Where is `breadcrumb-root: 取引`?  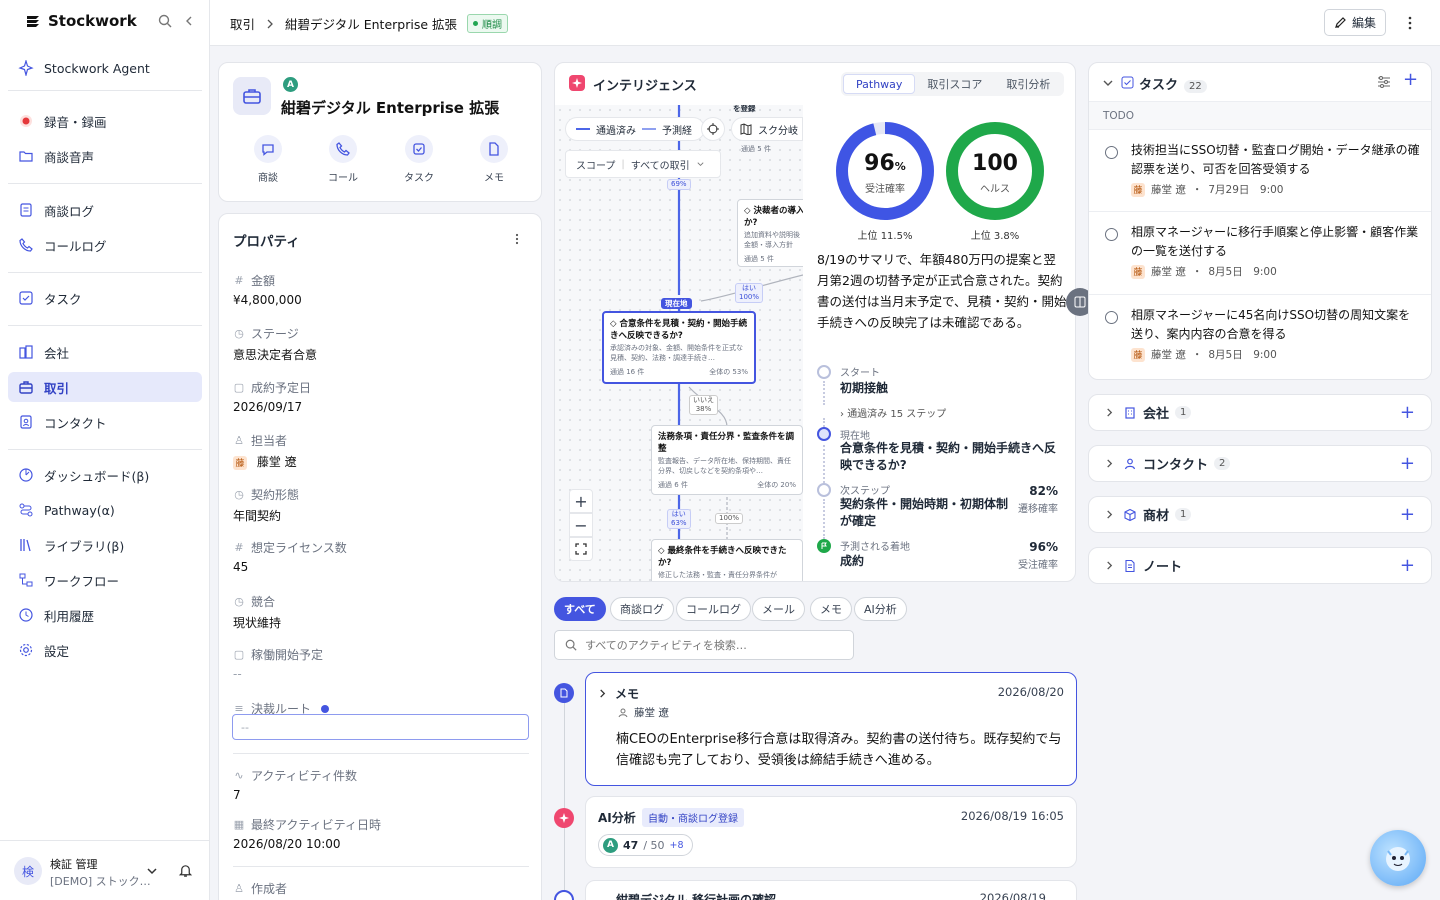 breadcrumb-root: 取引 is located at coordinates (242, 23).